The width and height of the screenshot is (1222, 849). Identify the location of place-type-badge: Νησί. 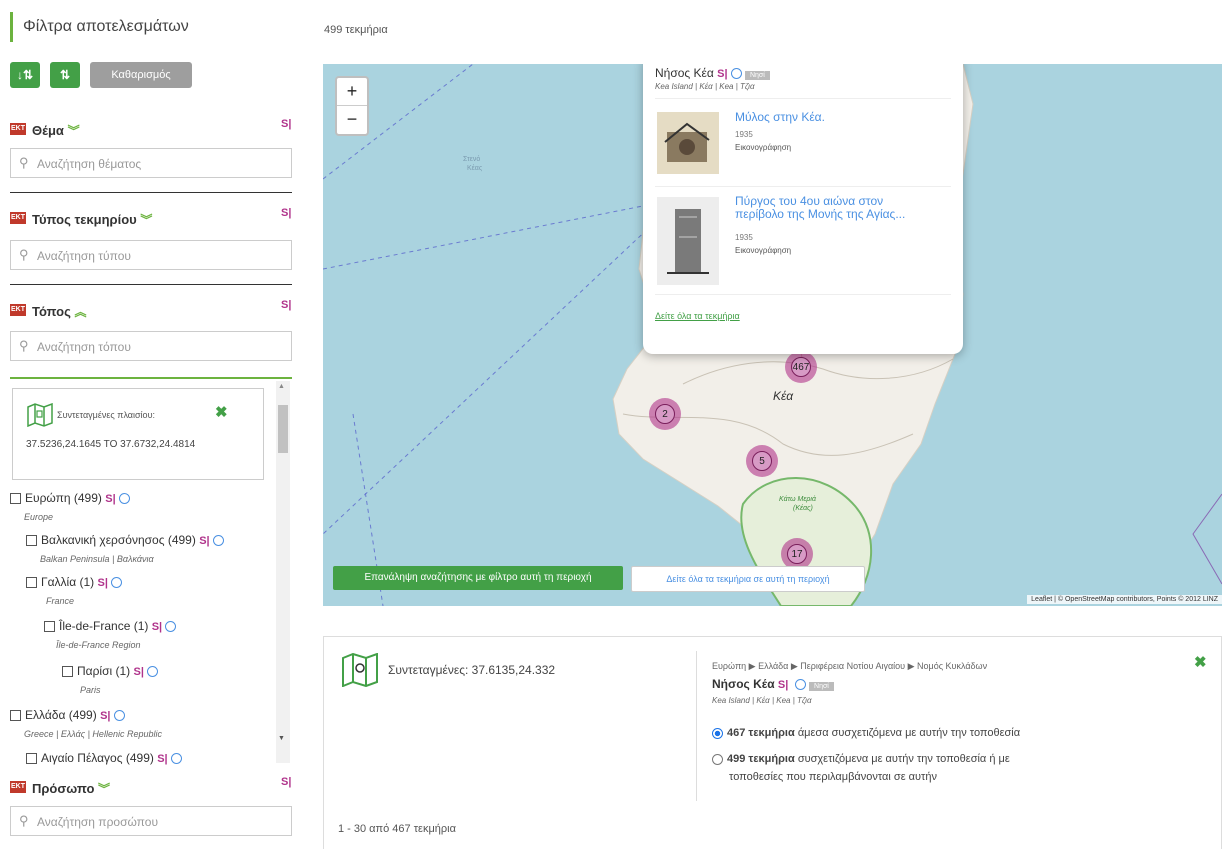
(821, 686).